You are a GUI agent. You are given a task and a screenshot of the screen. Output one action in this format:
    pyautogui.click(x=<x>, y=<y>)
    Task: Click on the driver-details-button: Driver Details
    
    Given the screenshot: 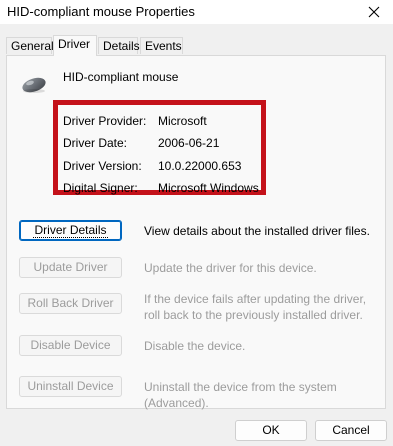 What is the action you would take?
    pyautogui.click(x=70, y=230)
    